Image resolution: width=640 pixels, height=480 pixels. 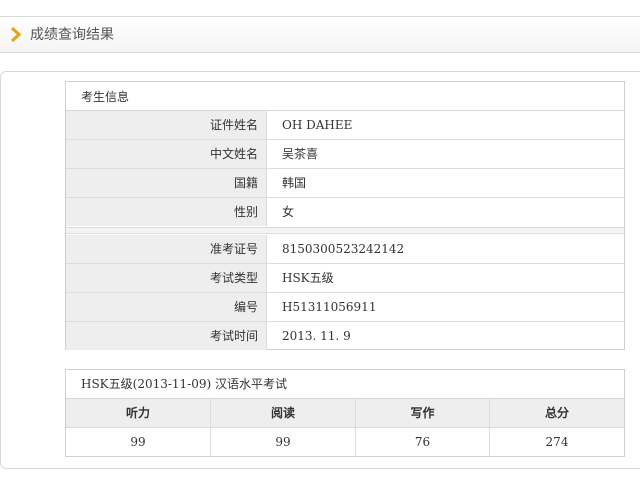 What do you see at coordinates (317, 125) in the screenshot?
I see `info-value: OH DAHEE` at bounding box center [317, 125].